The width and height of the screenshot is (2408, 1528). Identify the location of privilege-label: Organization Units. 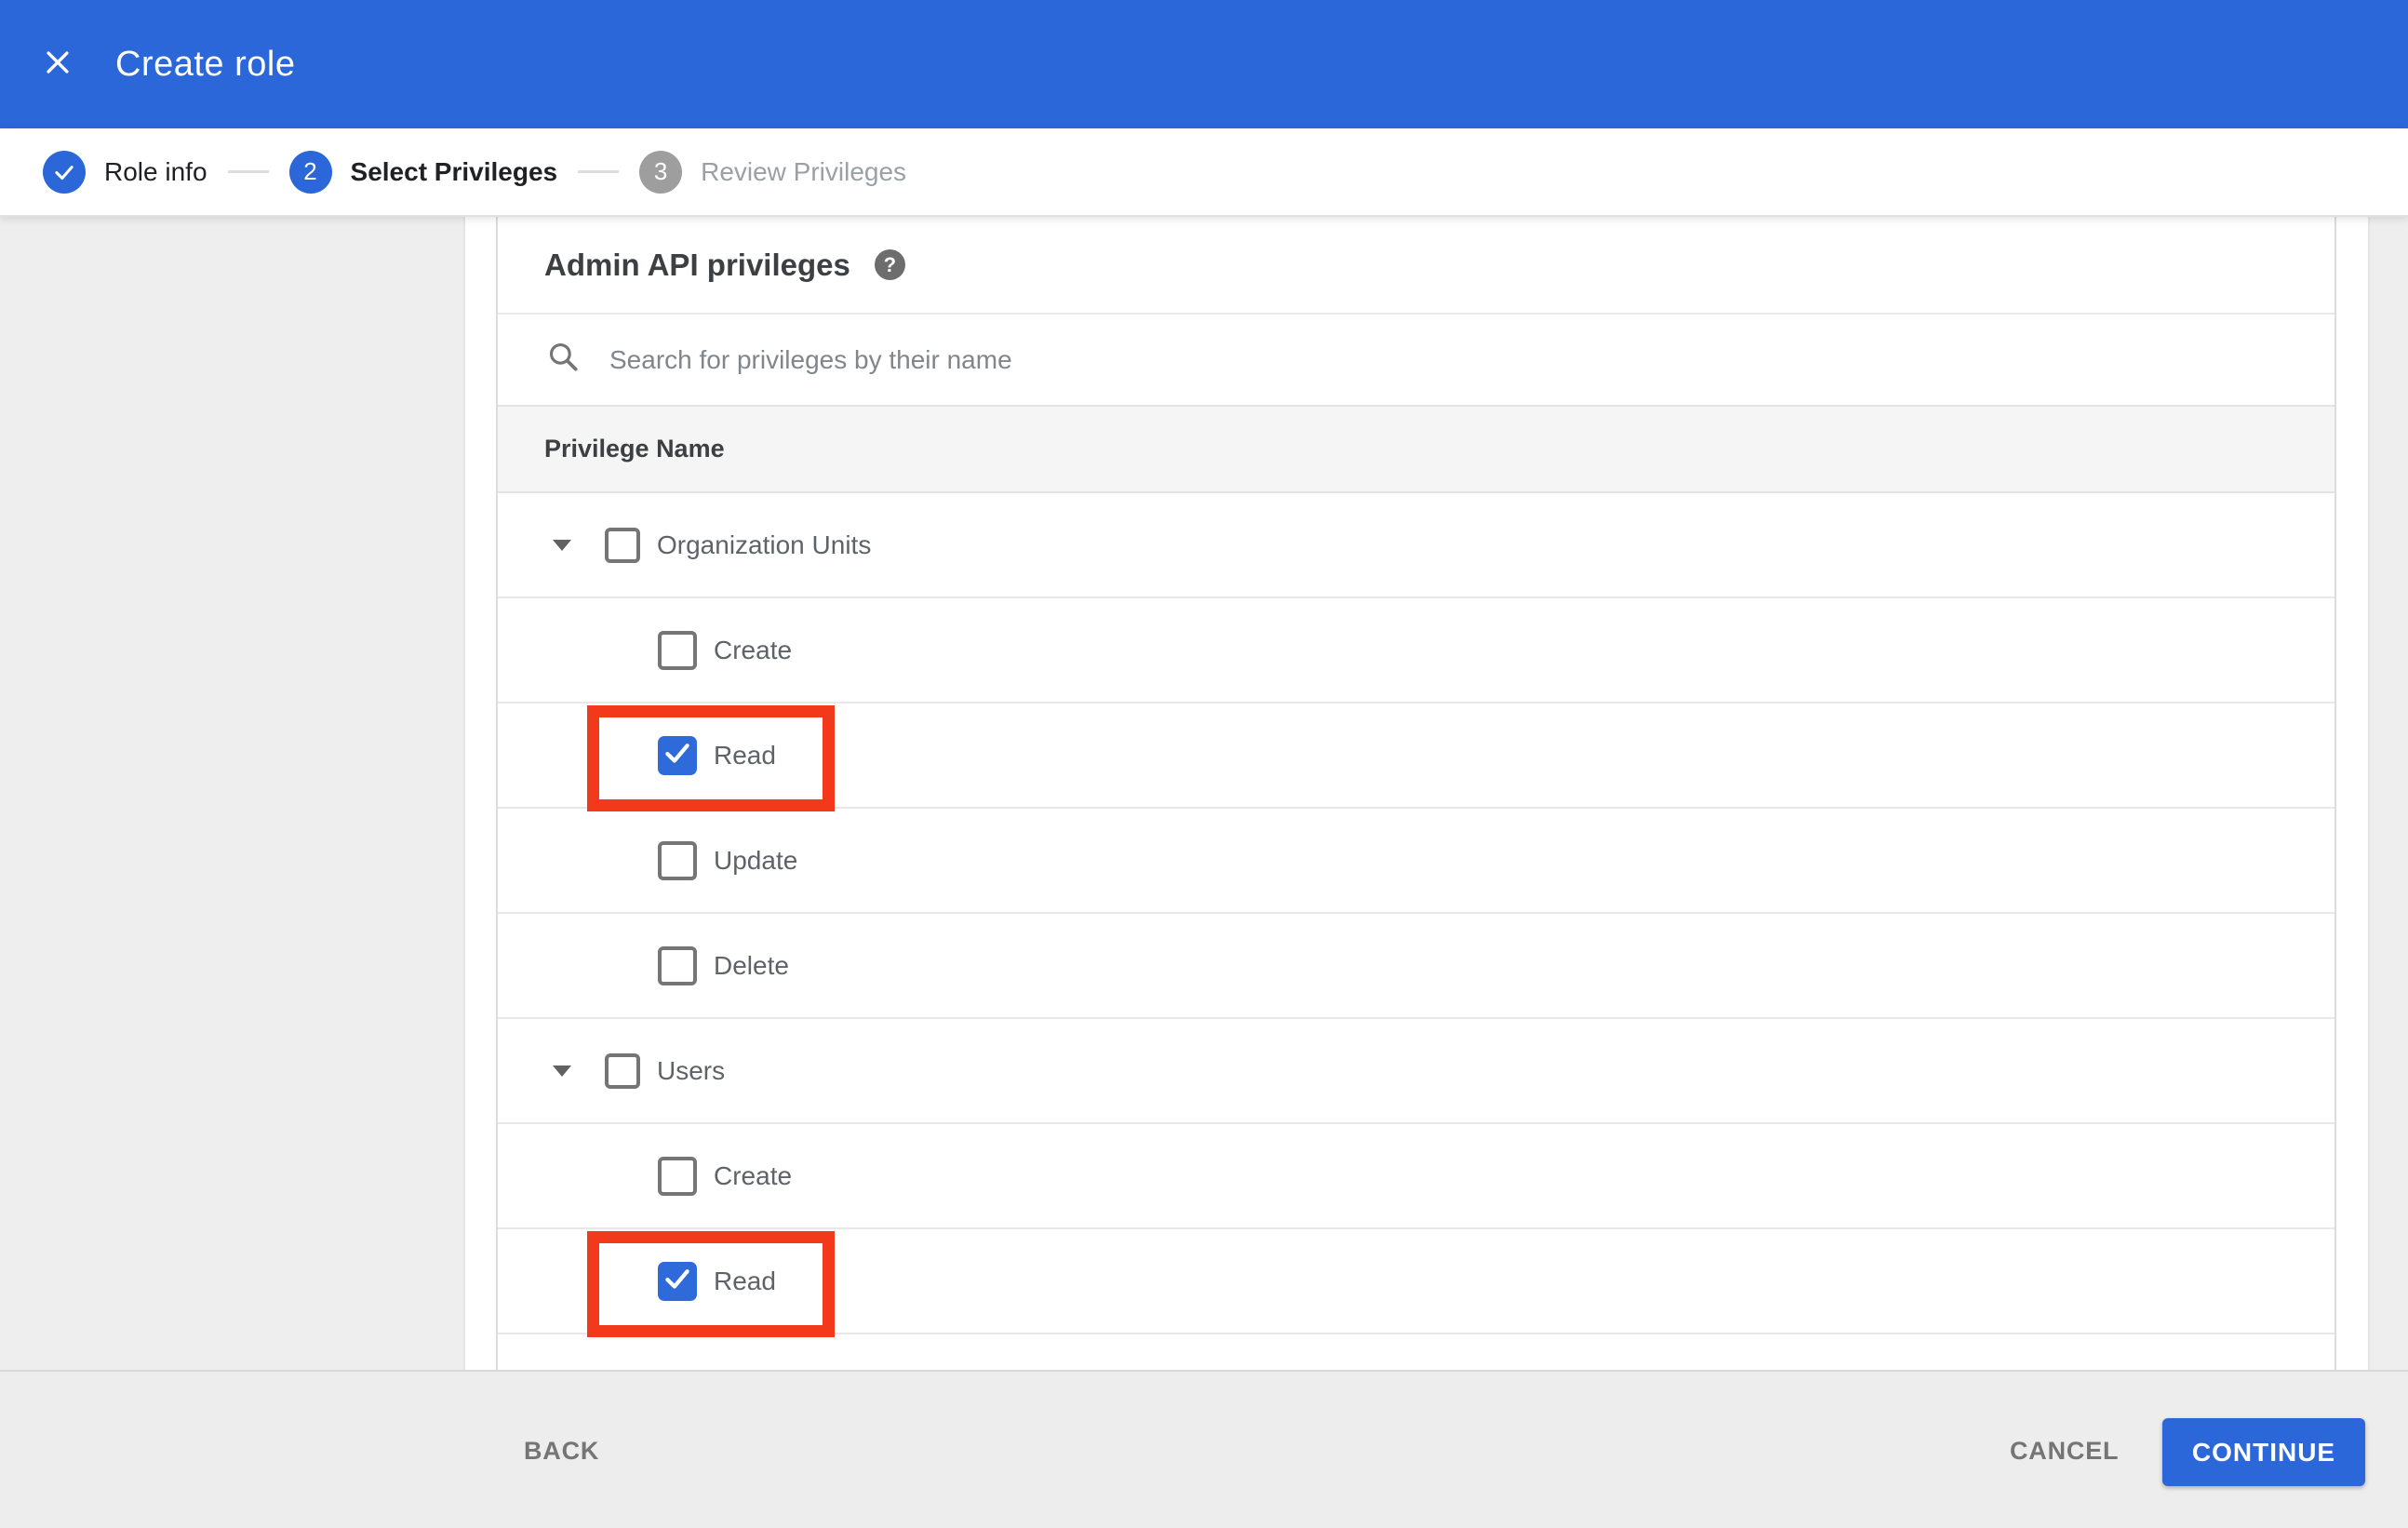
(764, 544).